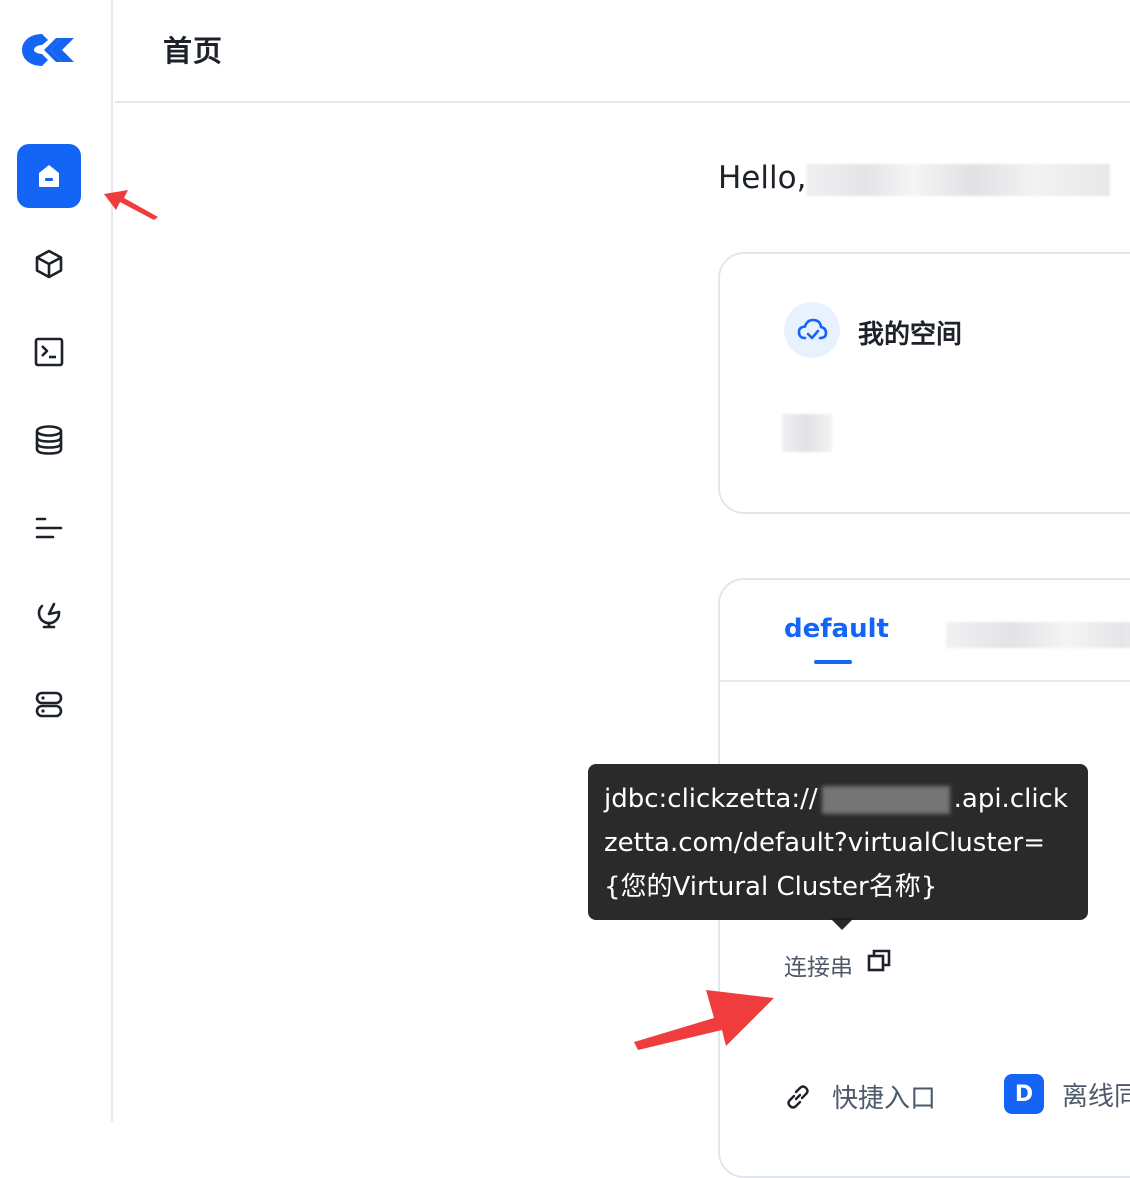 The height and width of the screenshot is (1178, 1130). I want to click on offline-sync-entry: D 离线同, so click(1067, 1094).